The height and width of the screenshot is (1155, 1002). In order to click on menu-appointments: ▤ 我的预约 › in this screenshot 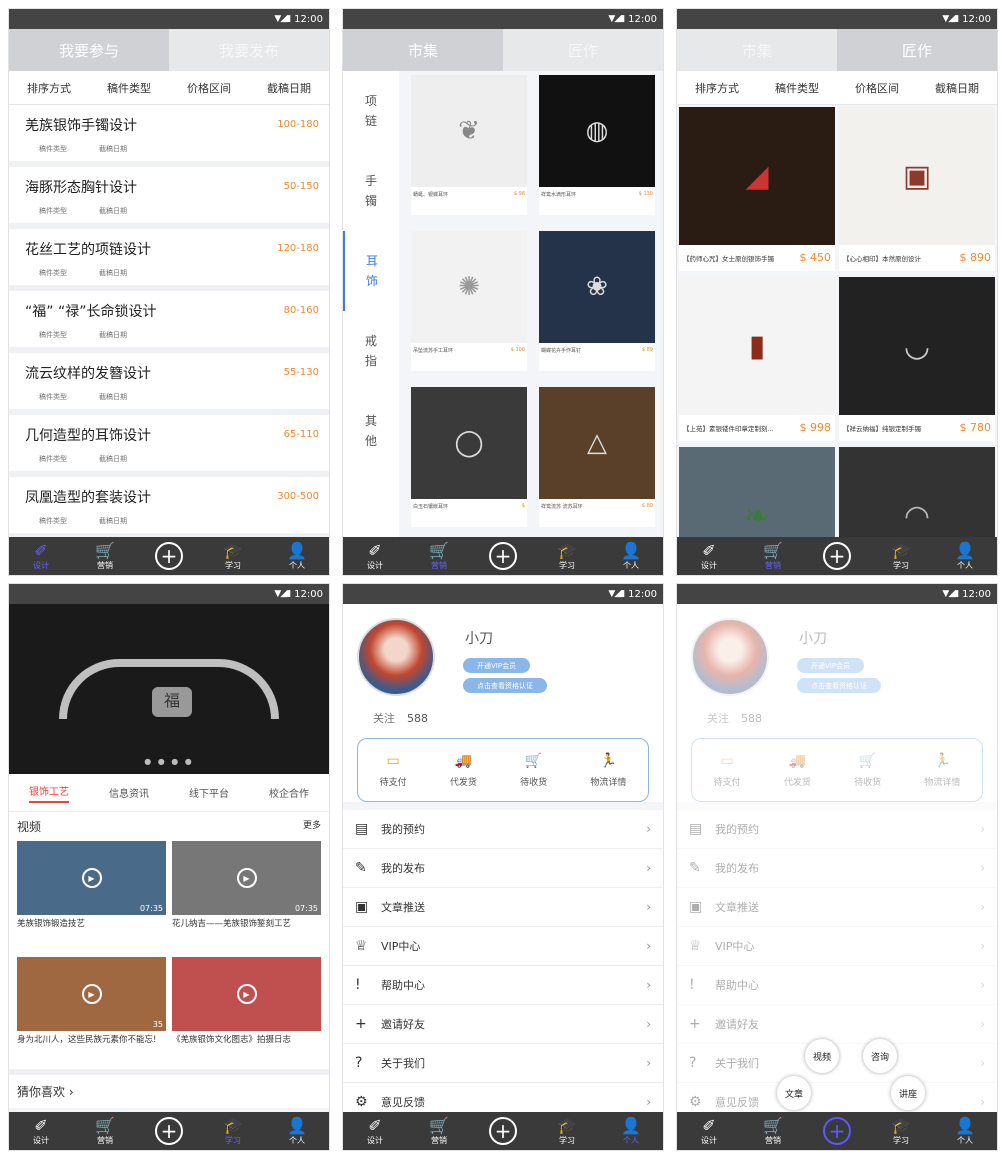, I will do `click(503, 829)`.